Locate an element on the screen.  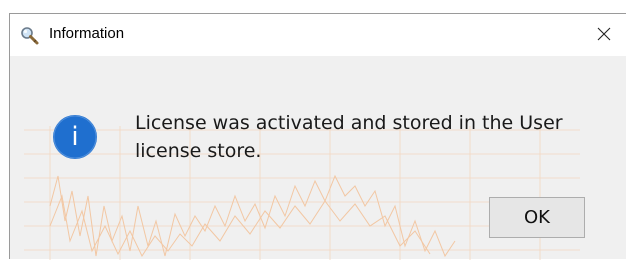
info-icon: i is located at coordinates (75, 137).